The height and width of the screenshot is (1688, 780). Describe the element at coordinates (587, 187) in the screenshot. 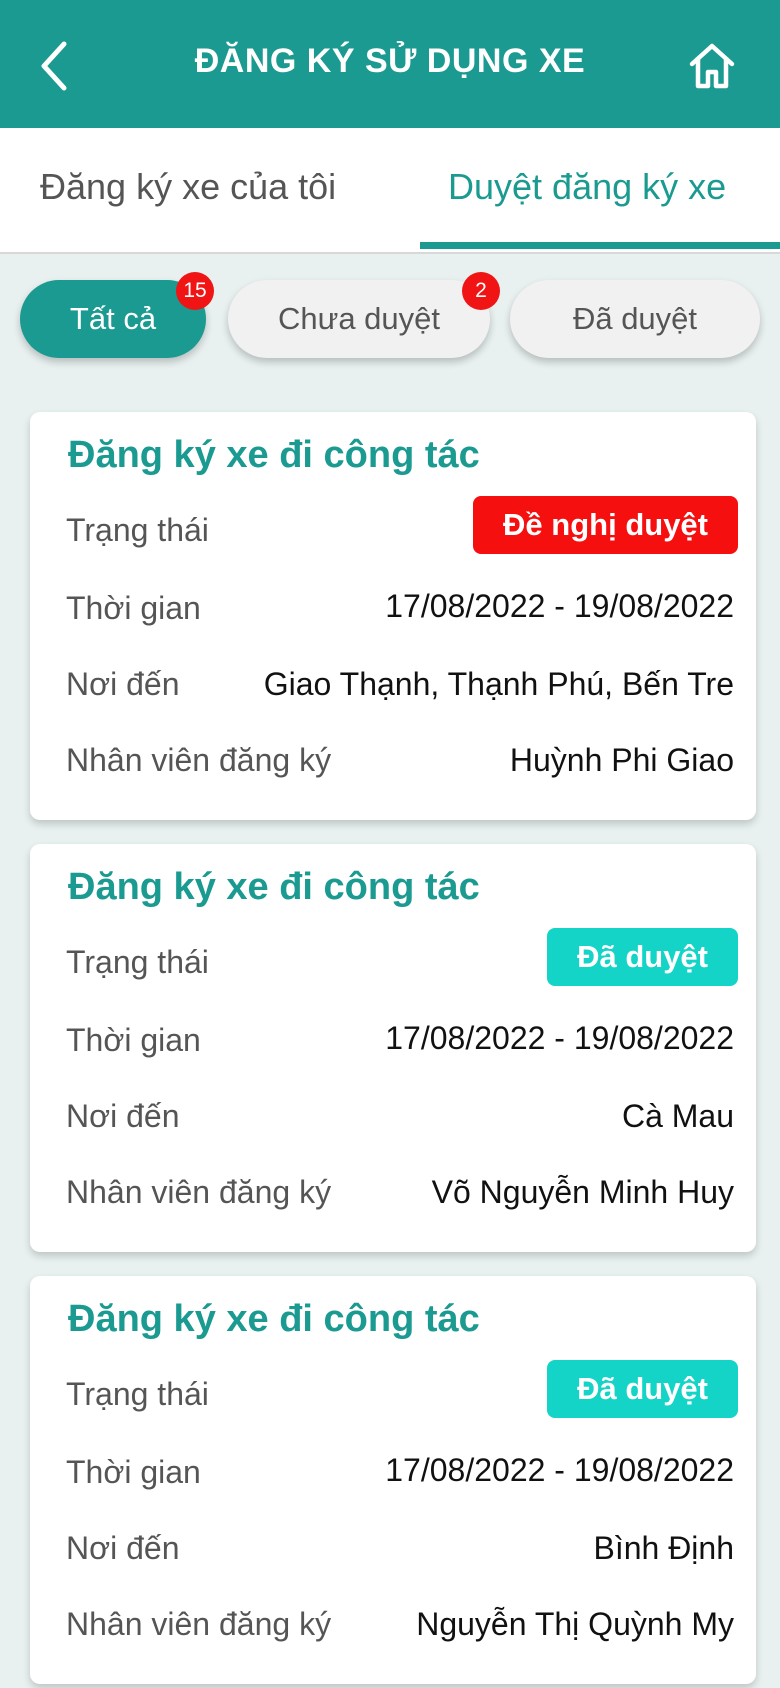

I see `tab-approve-registrations: Duyệt đăng ký xe` at that location.